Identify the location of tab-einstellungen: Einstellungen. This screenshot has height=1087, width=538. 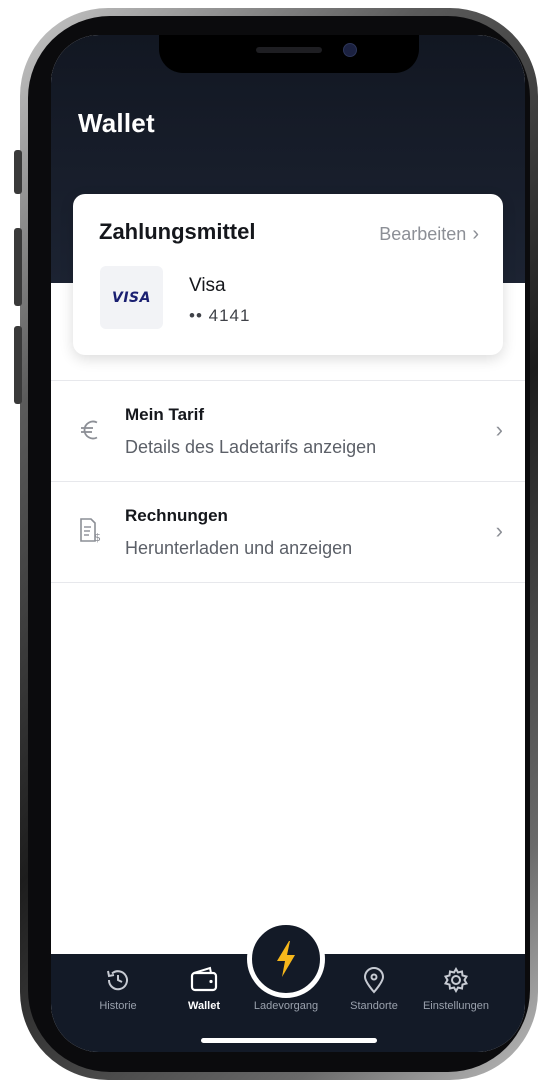
(456, 989).